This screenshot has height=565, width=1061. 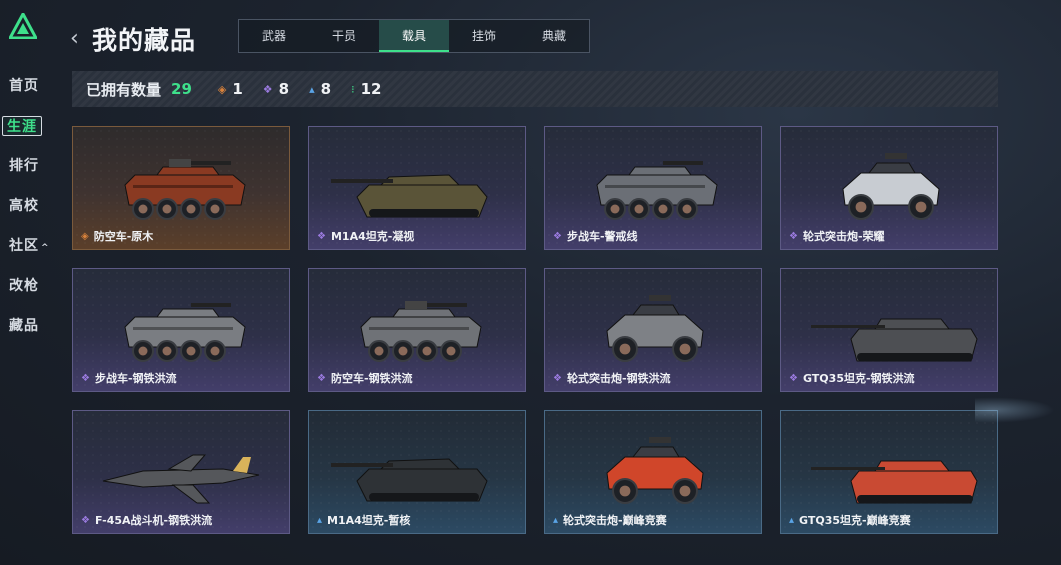 What do you see at coordinates (276, 89) in the screenshot?
I see `rarity-stat-purple: ❖ 8` at bounding box center [276, 89].